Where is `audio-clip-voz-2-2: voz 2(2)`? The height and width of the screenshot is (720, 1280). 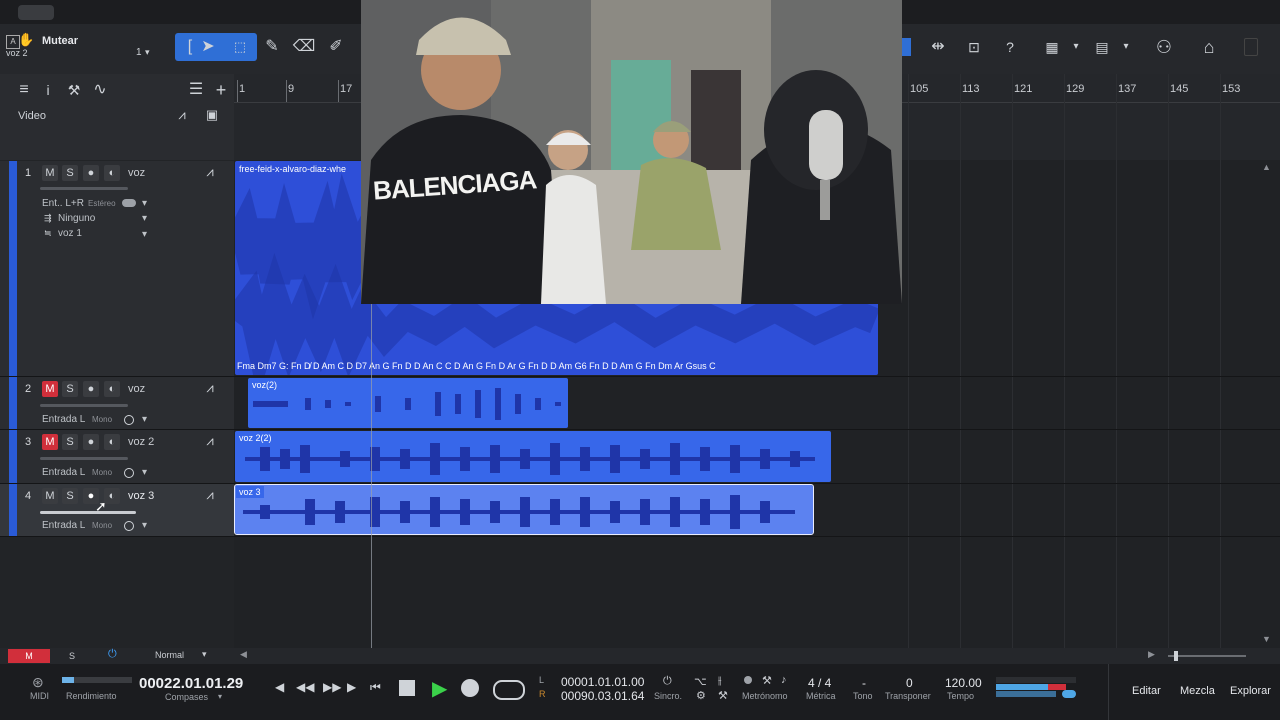 audio-clip-voz-2-2: voz 2(2) is located at coordinates (533, 456).